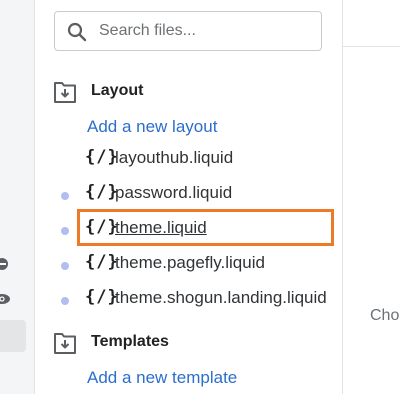  I want to click on file-item: {/} theme.shogun.landing.liquid, so click(201, 301).